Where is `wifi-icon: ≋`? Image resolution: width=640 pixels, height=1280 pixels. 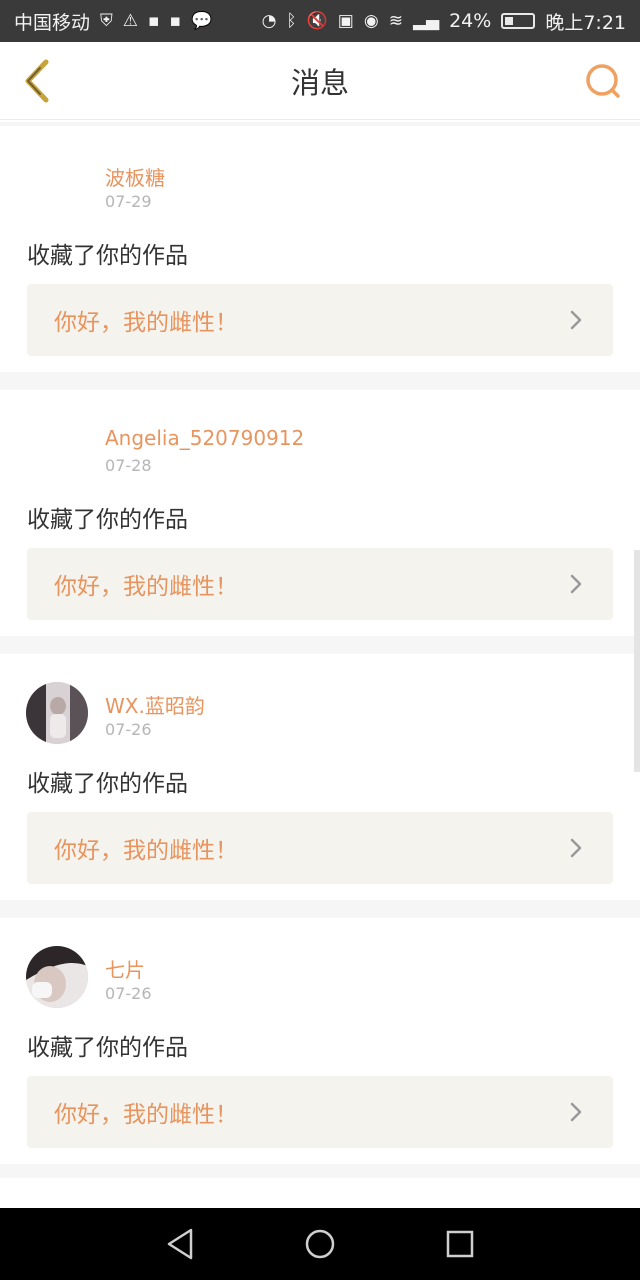 wifi-icon: ≋ is located at coordinates (395, 20).